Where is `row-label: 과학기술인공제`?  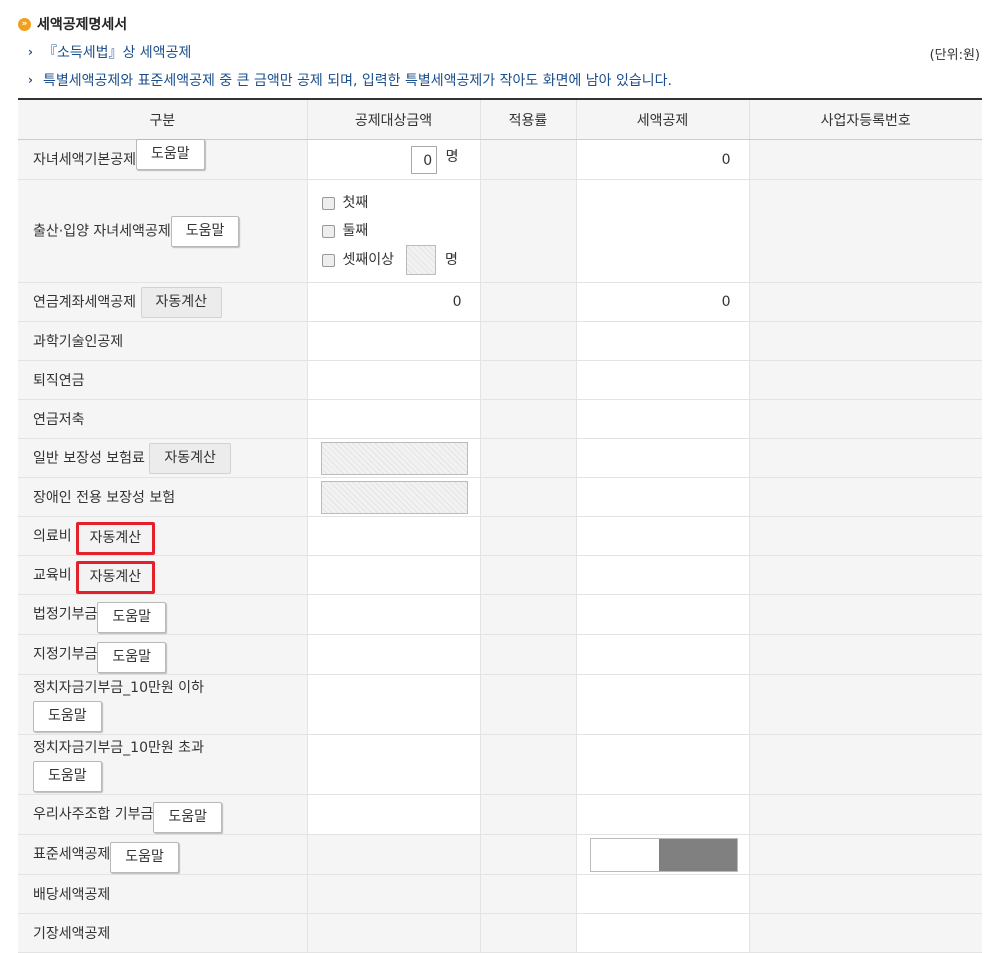 row-label: 과학기술인공제 is located at coordinates (162, 341).